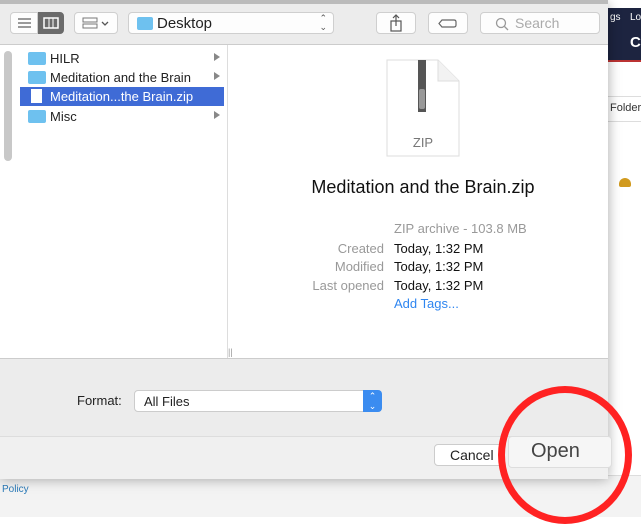  I want to click on policy-link: Policy, so click(15, 489).